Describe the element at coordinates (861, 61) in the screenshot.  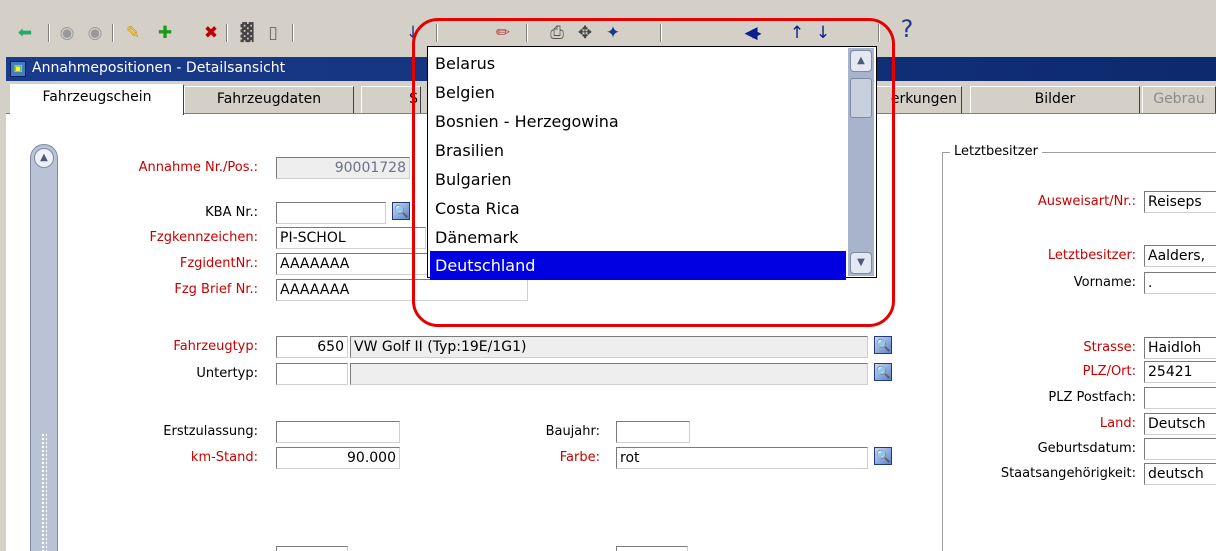
I see `scroll-up-icon: ▲` at that location.